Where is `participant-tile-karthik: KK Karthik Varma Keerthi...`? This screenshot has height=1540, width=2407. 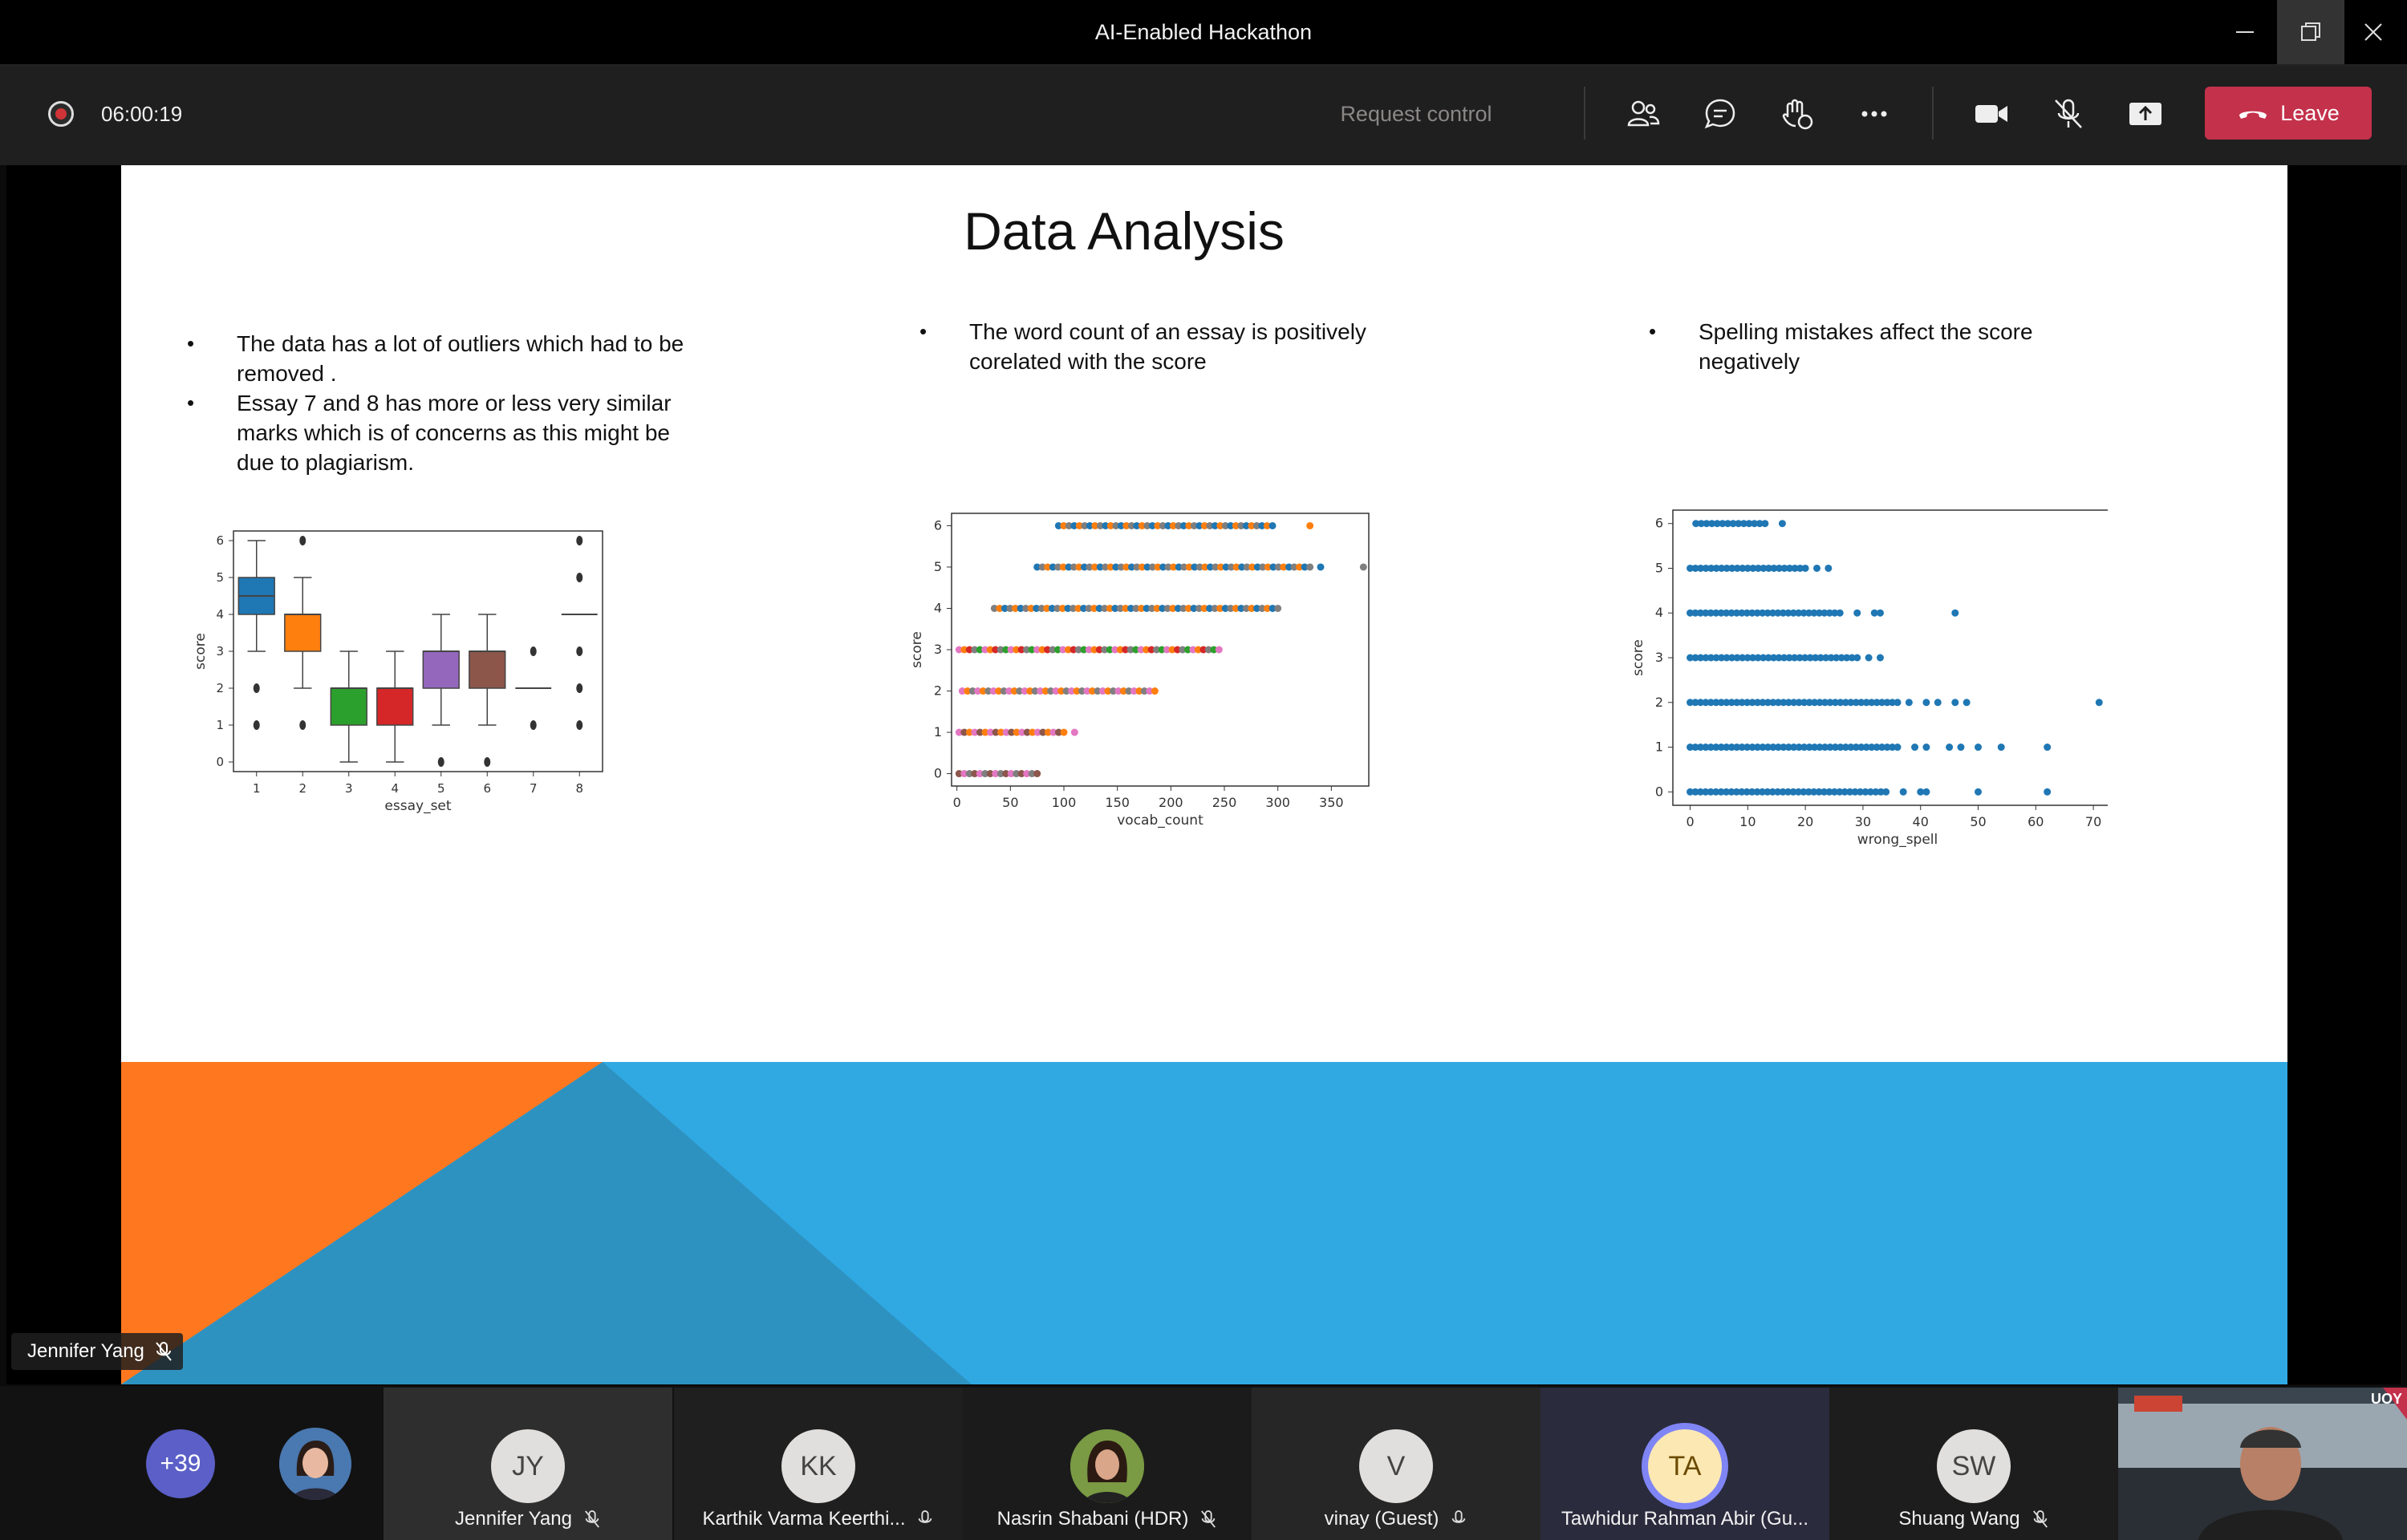 participant-tile-karthik: KK Karthik Varma Keerthi... is located at coordinates (819, 1464).